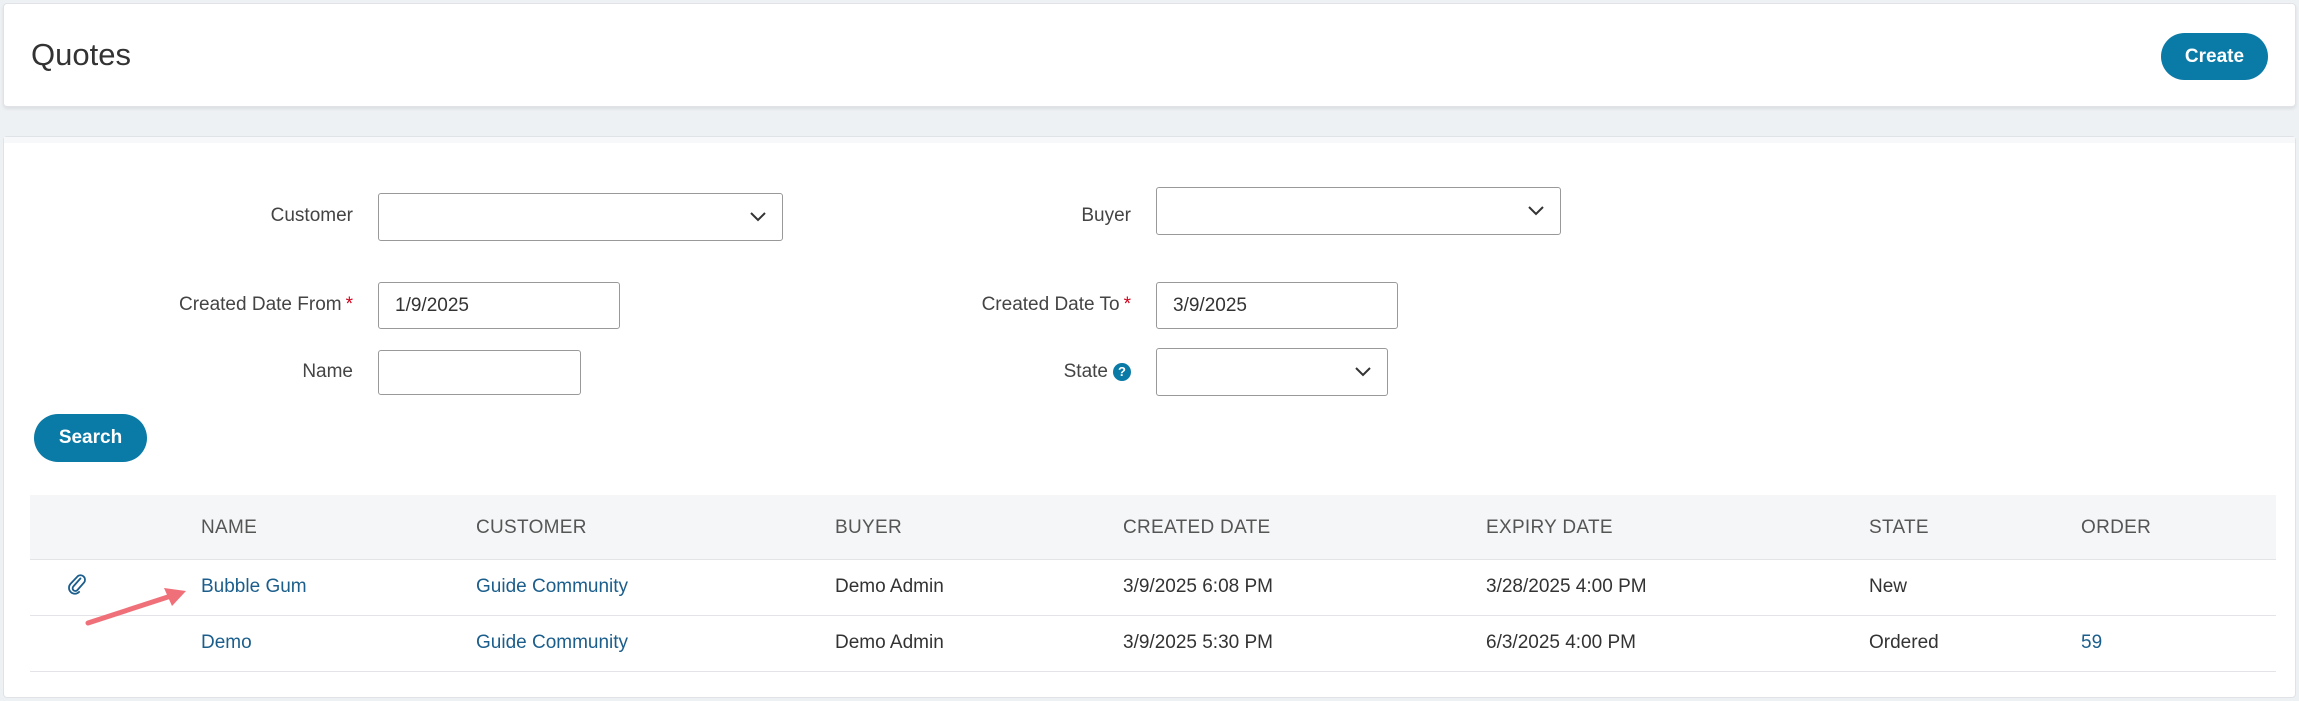 This screenshot has height=701, width=2299. What do you see at coordinates (1122, 372) in the screenshot?
I see `help-icon: ?` at bounding box center [1122, 372].